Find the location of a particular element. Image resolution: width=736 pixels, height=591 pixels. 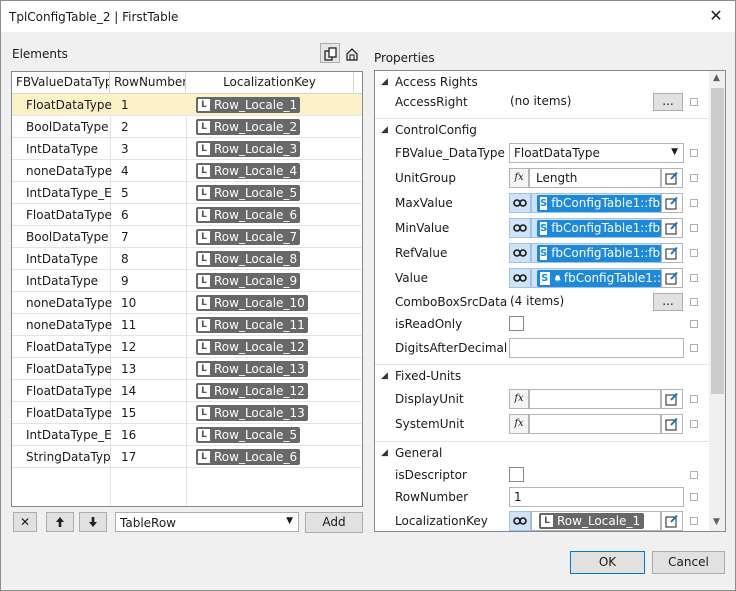

column-header-fbvaluedatatype: FBValueDataType is located at coordinates (61, 82).